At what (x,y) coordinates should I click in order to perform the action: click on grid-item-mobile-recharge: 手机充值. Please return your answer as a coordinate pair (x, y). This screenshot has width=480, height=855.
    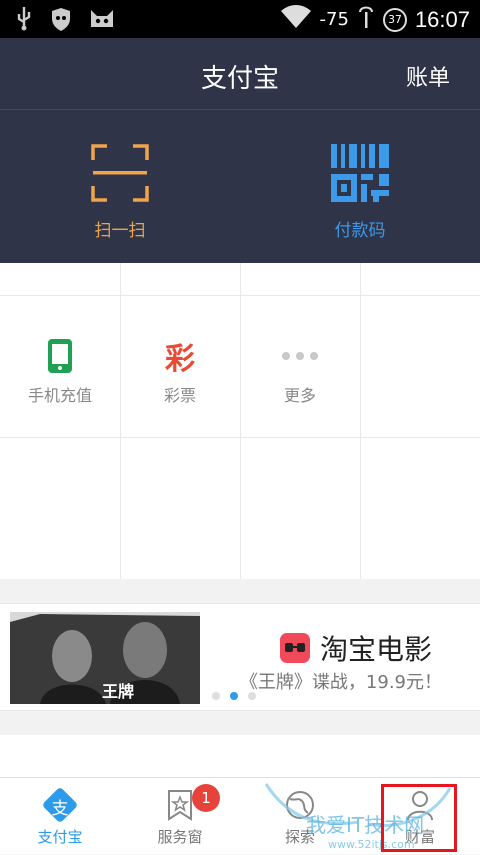
    Looking at the image, I should click on (60, 366).